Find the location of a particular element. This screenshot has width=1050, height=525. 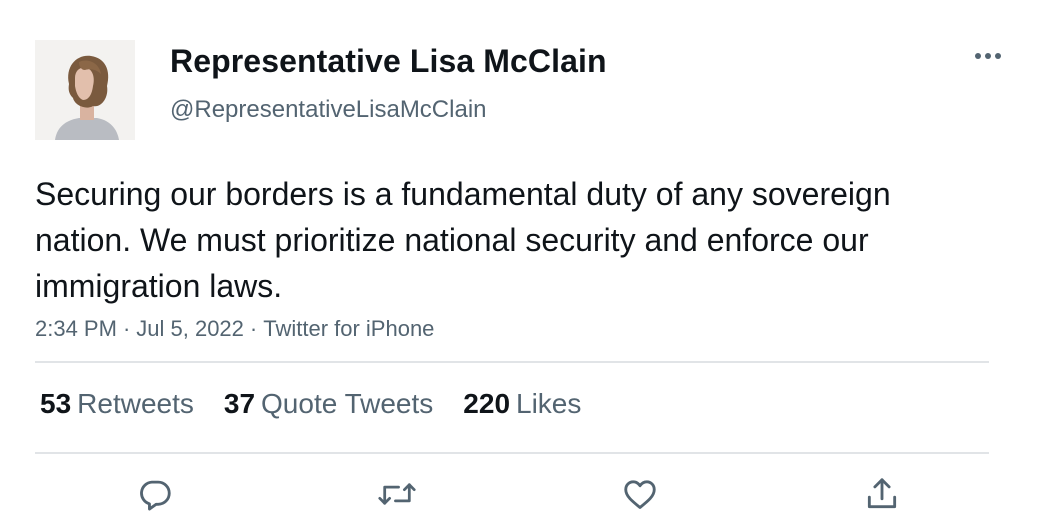

like-button is located at coordinates (640, 494).